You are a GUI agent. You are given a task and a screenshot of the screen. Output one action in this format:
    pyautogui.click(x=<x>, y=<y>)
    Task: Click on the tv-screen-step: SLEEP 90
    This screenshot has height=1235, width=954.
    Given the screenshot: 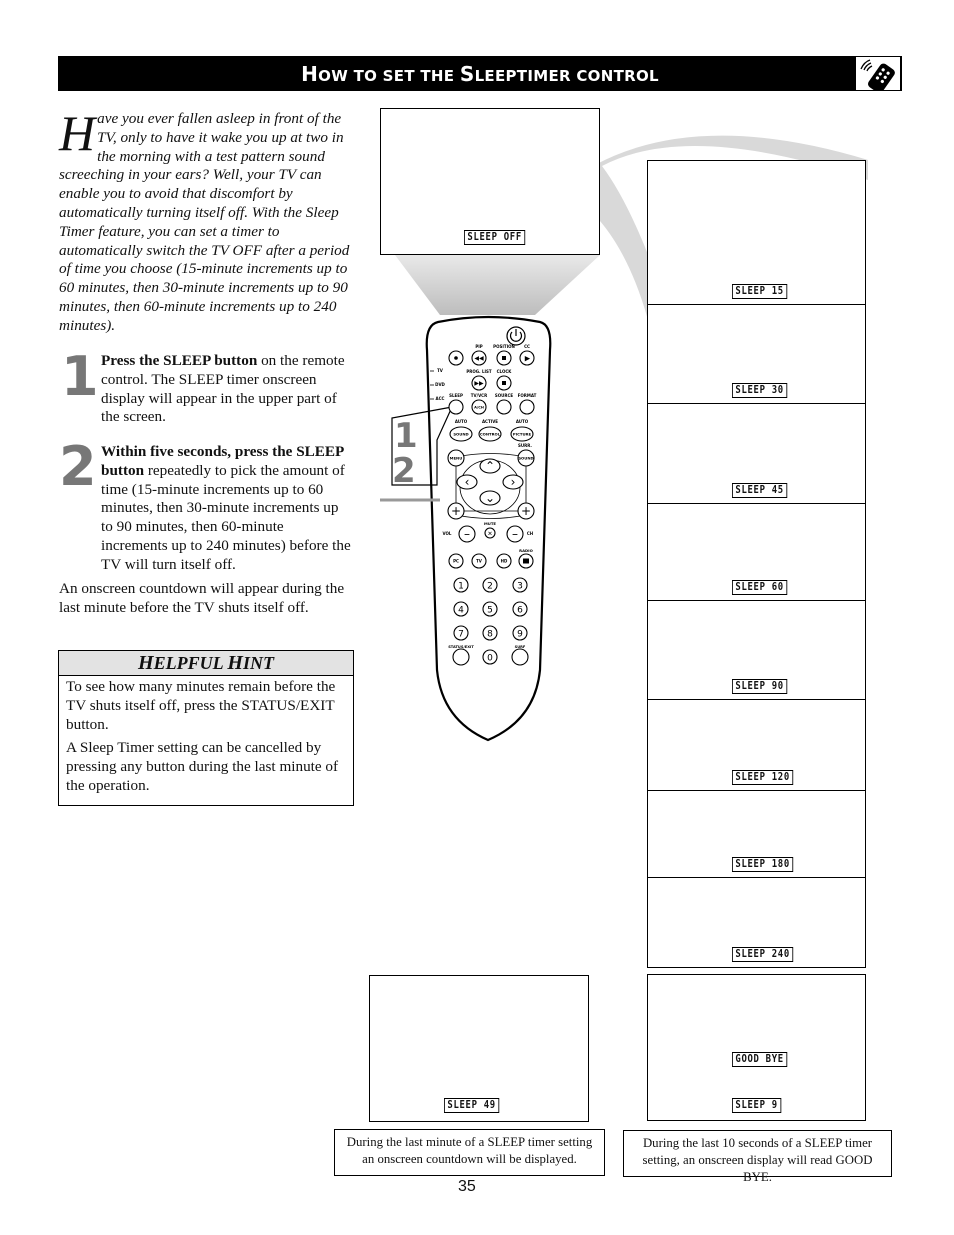 What is the action you would take?
    pyautogui.click(x=756, y=650)
    